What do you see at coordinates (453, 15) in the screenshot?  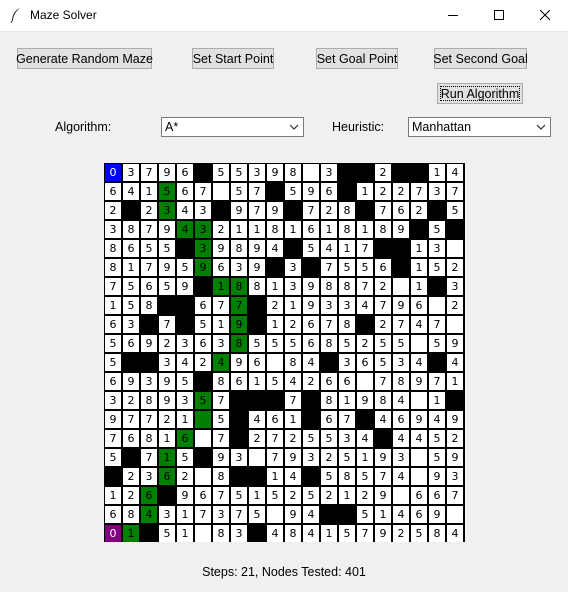 I see `minimize-button` at bounding box center [453, 15].